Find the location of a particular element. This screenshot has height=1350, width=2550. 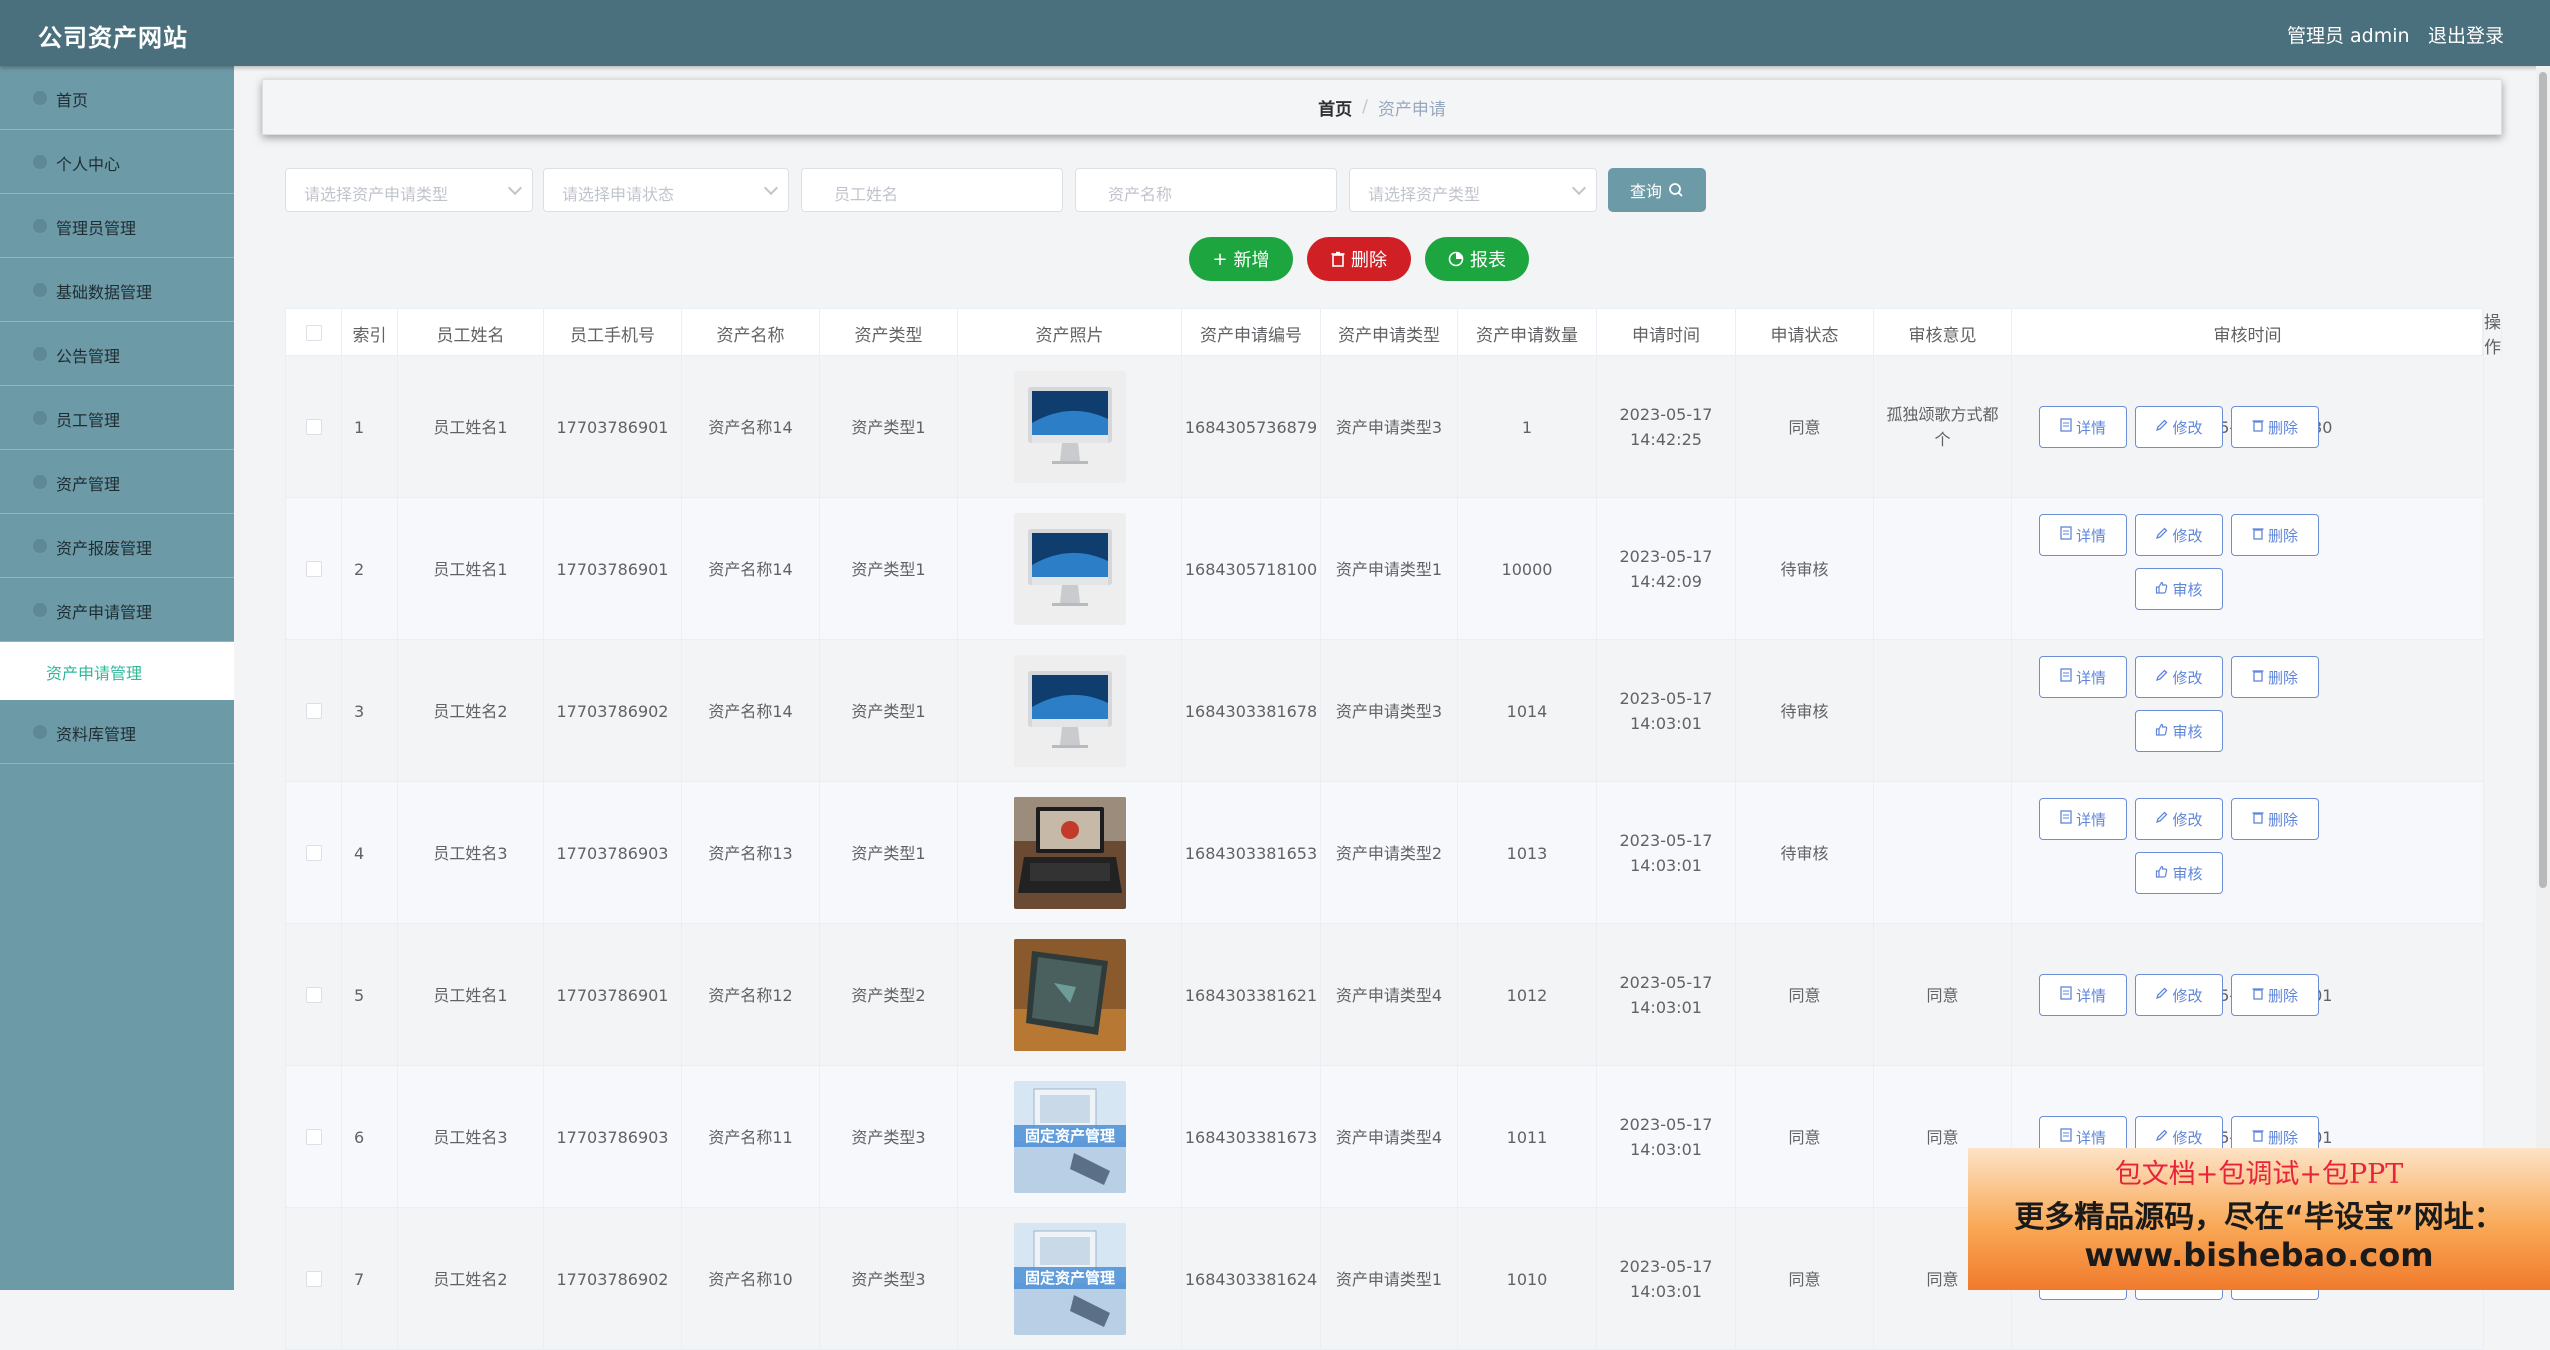

employee-name-input: 员工姓名 is located at coordinates (932, 190).